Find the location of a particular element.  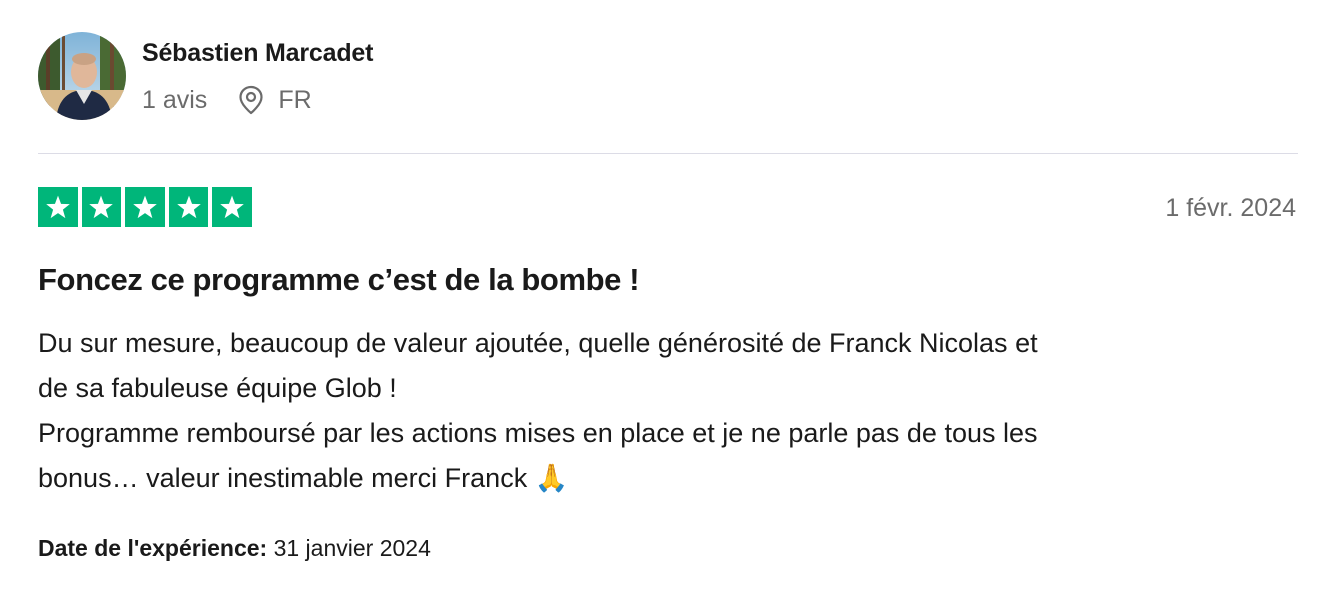

review-body-line: de sa fabuleuse équipe Glob ! is located at coordinates (217, 388).